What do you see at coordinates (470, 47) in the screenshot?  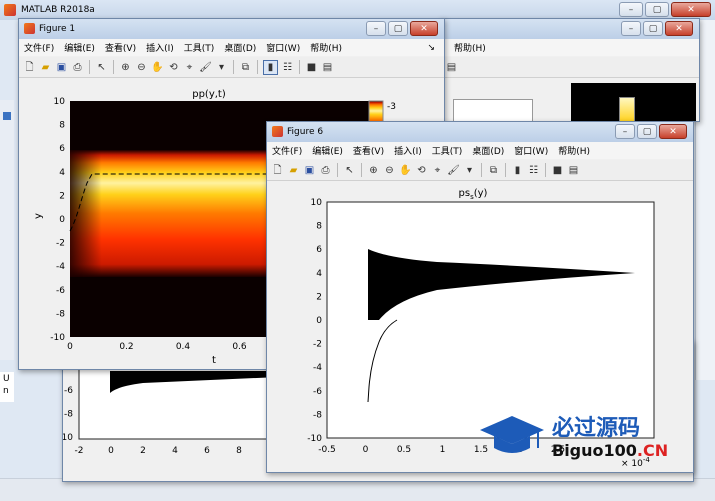 I see `bg-menu-help: 帮助(H)` at bounding box center [470, 47].